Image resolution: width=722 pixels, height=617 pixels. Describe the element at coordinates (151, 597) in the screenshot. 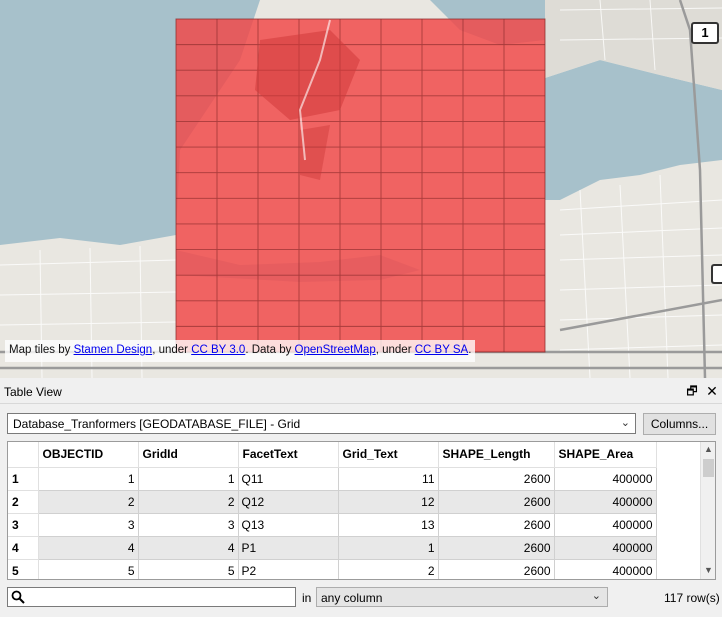

I see `search-input` at that location.